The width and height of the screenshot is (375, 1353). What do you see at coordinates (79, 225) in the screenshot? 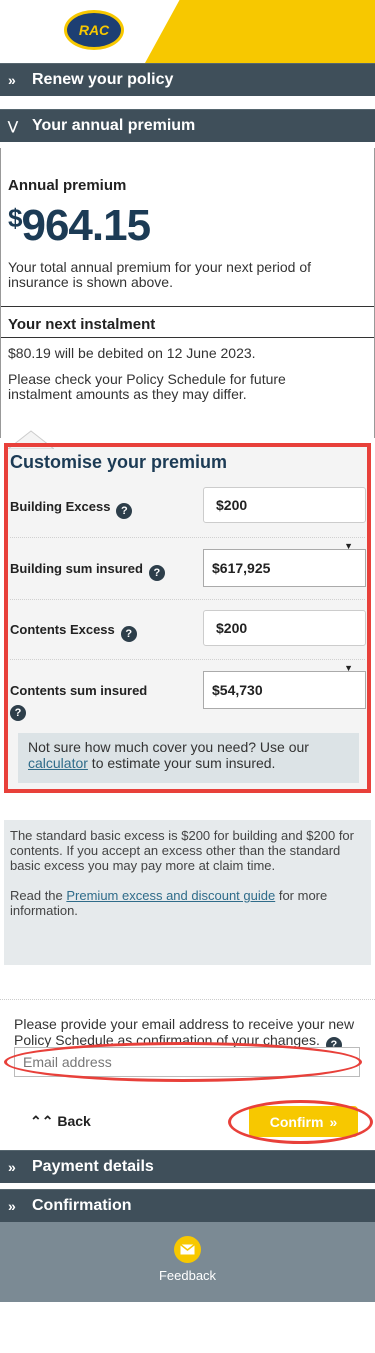
I see `annual-premium-amount: $964.15` at bounding box center [79, 225].